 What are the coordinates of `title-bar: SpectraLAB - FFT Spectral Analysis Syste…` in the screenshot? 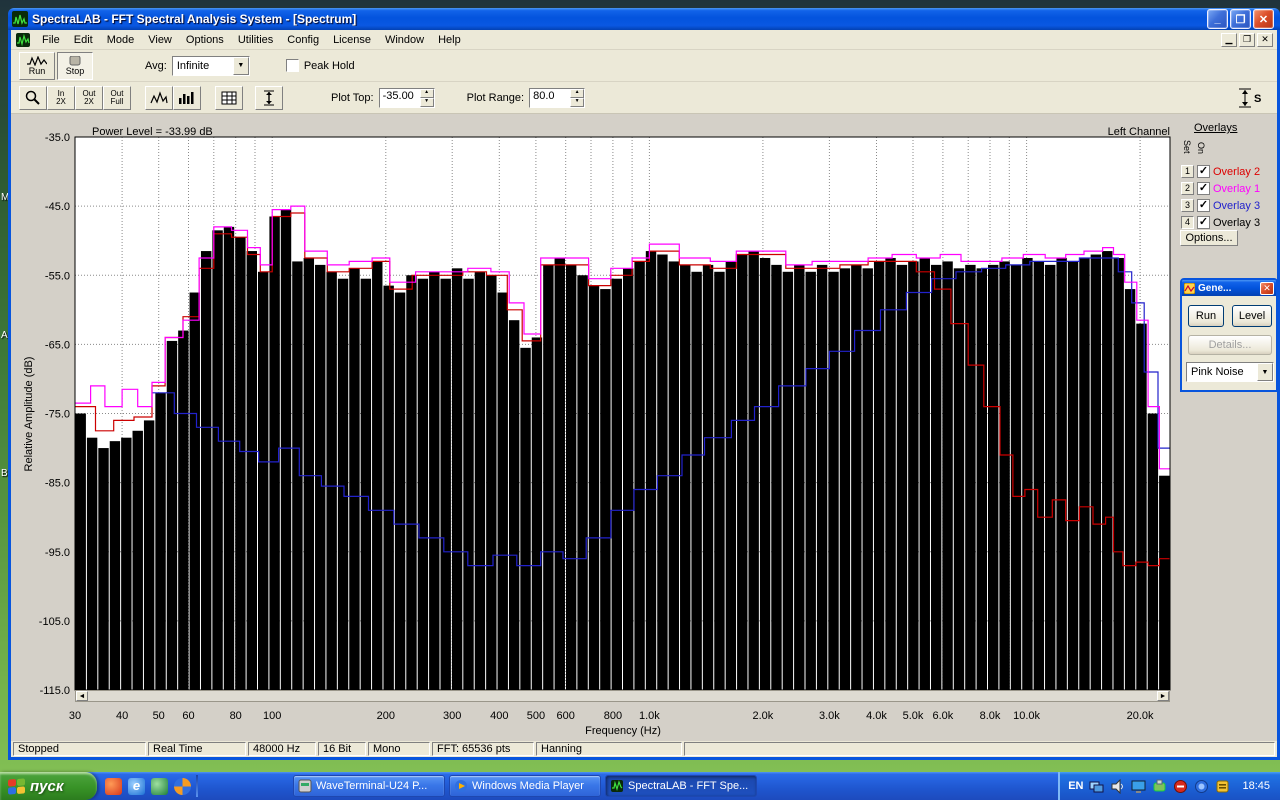 It's located at (644, 19).